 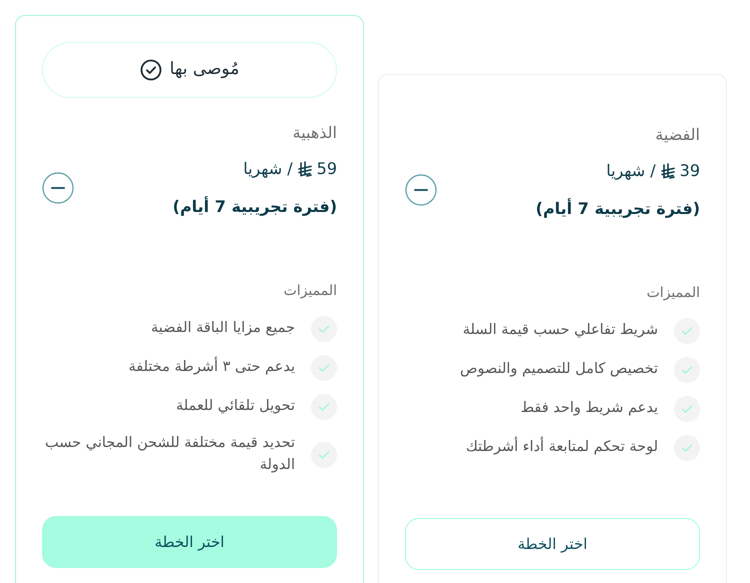 What do you see at coordinates (690, 171) in the screenshot?
I see `price-amount: 39` at bounding box center [690, 171].